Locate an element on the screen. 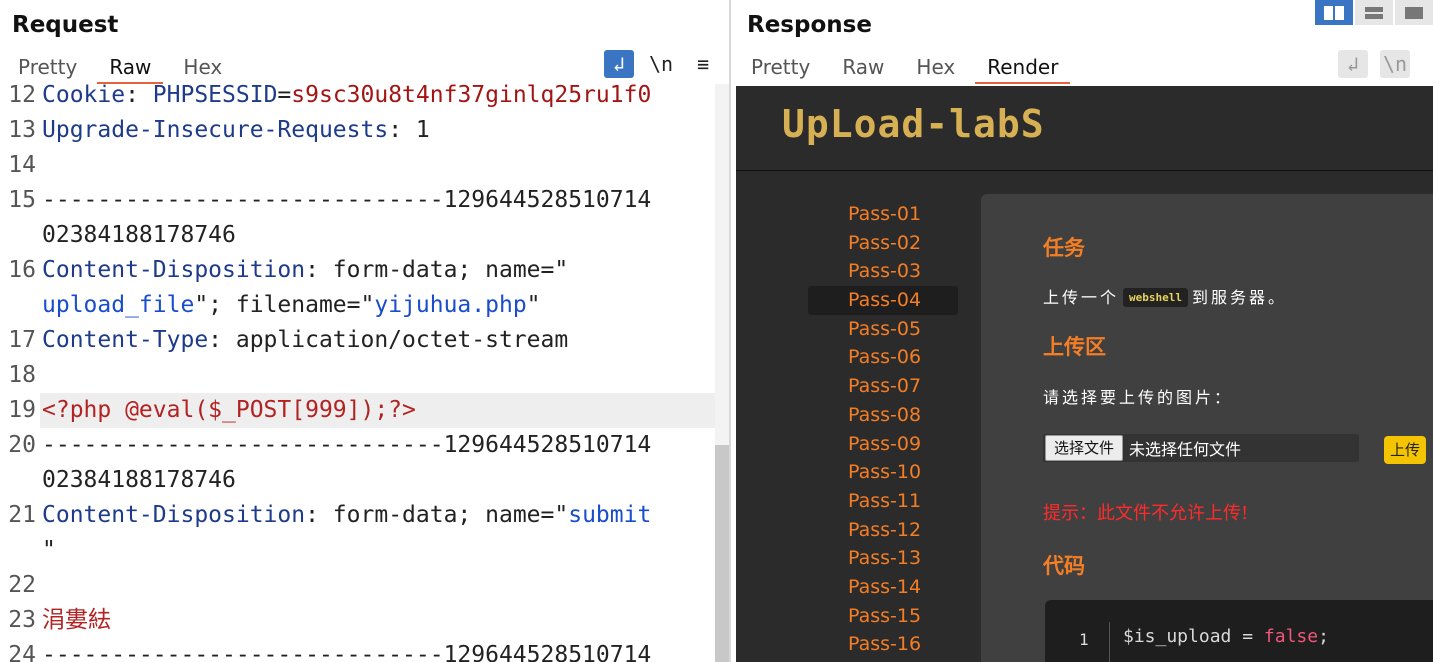  request-toolbar: ↲ \n ≡ is located at coordinates (655, 64).